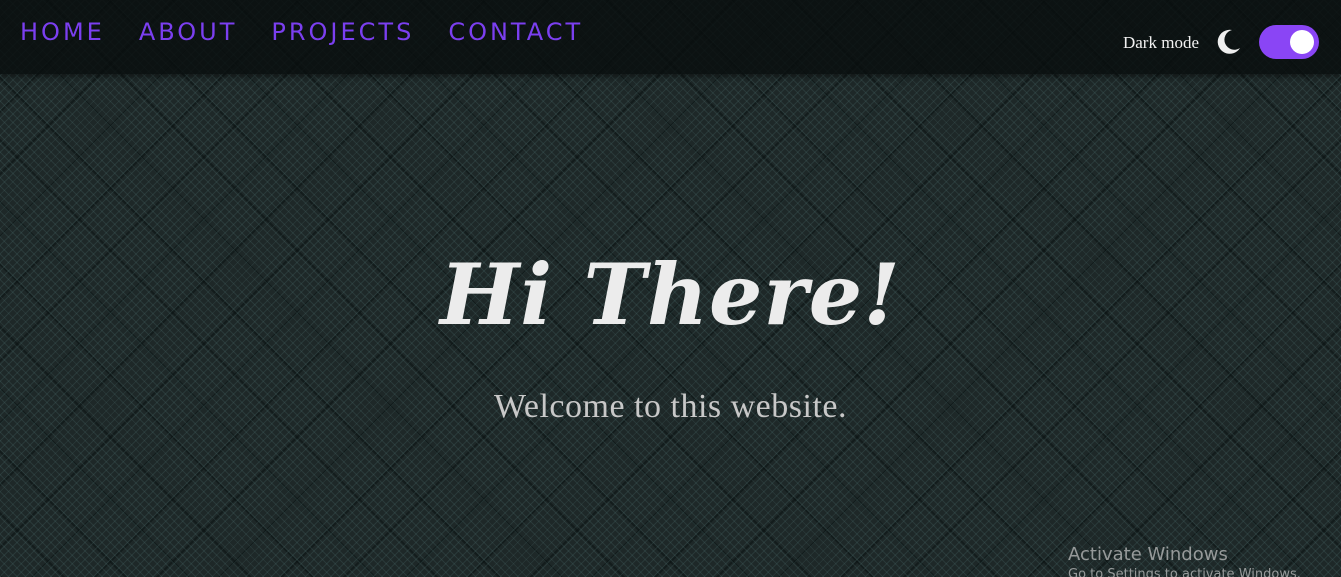 The height and width of the screenshot is (577, 1341). What do you see at coordinates (670, 406) in the screenshot?
I see `hero-subtitle: Welcome to this website.` at bounding box center [670, 406].